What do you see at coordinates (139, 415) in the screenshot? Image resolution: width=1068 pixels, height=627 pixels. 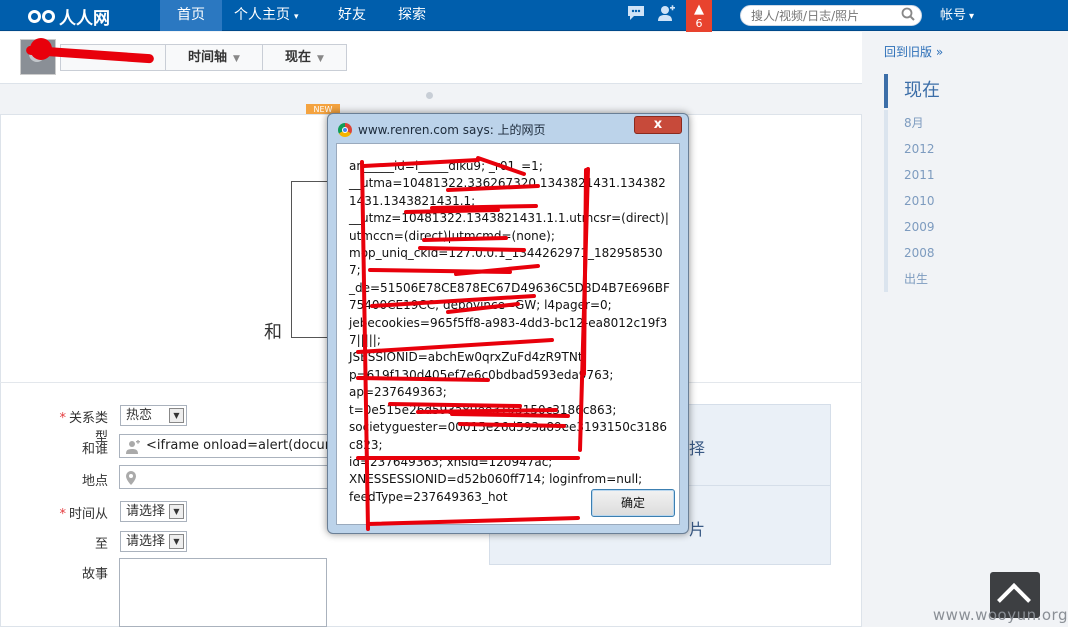 I see `relation-type-value: 热恋` at bounding box center [139, 415].